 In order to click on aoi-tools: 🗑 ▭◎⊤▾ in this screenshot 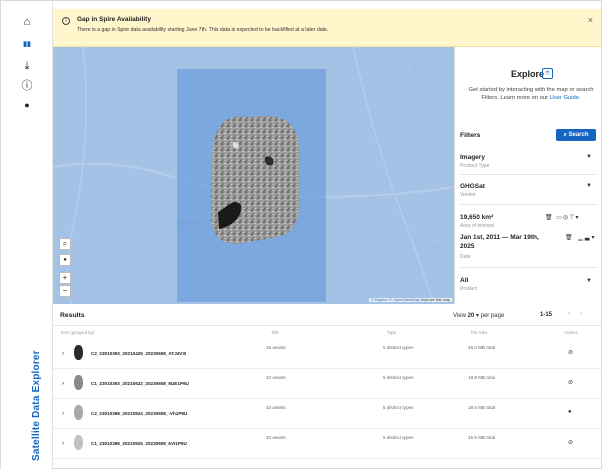, I will do `click(562, 217)`.